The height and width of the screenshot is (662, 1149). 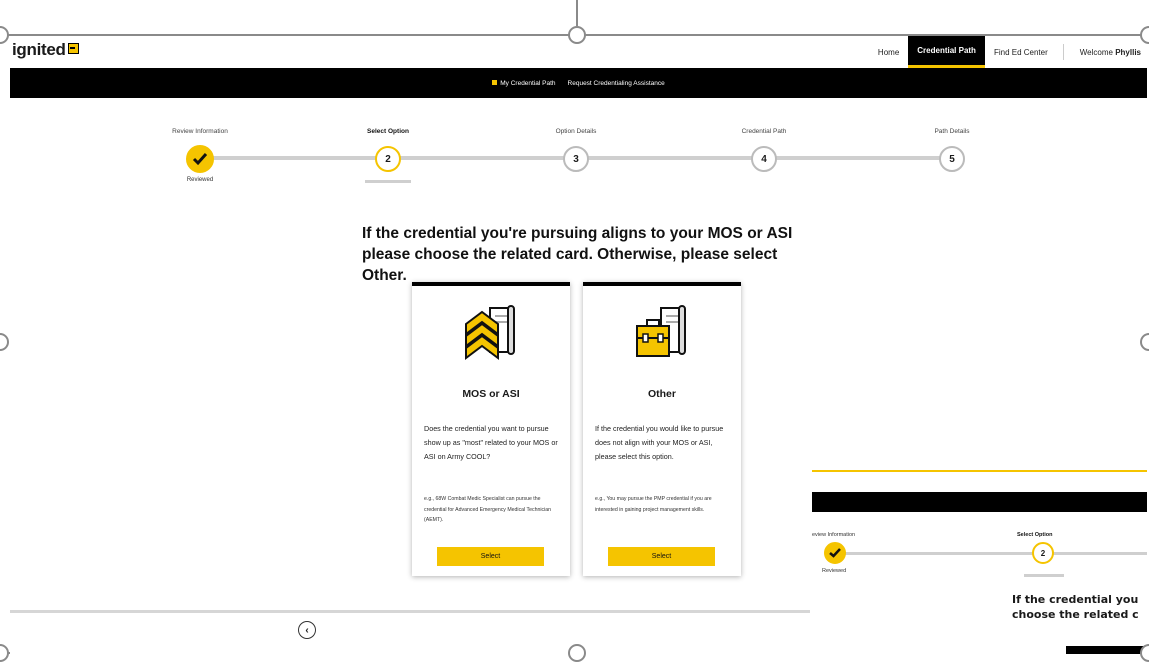 I want to click on step-select-option: Select Option 2, so click(x=388, y=155).